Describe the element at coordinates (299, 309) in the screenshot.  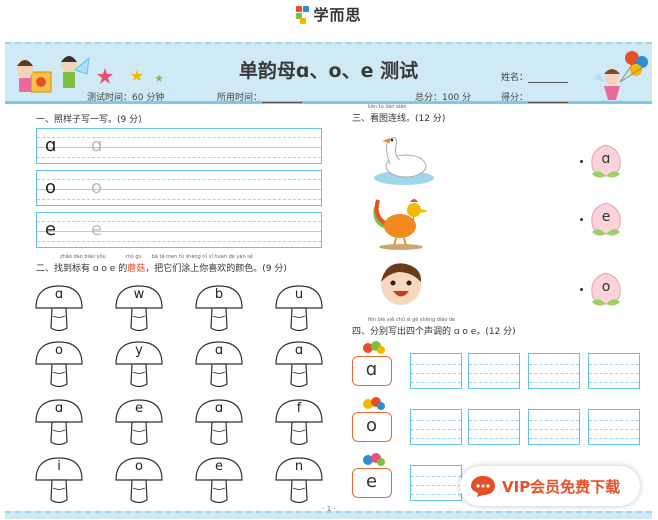
I see `mushroom-4: u` at that location.